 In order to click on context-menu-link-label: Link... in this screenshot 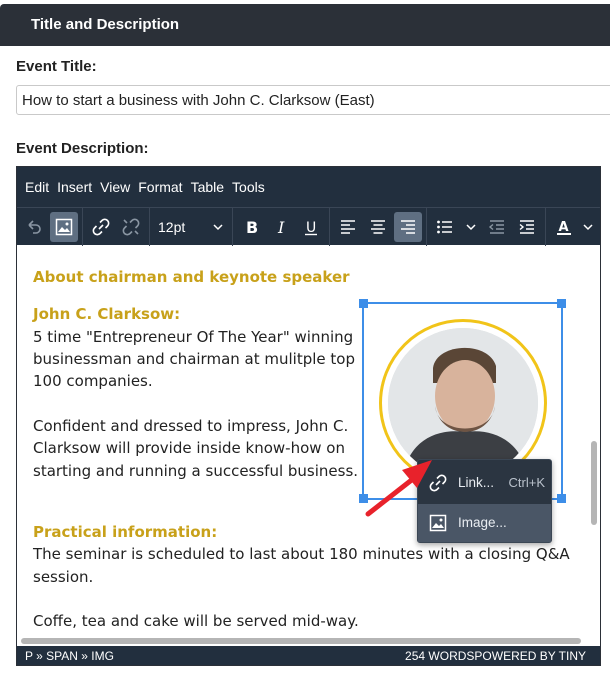, I will do `click(476, 482)`.